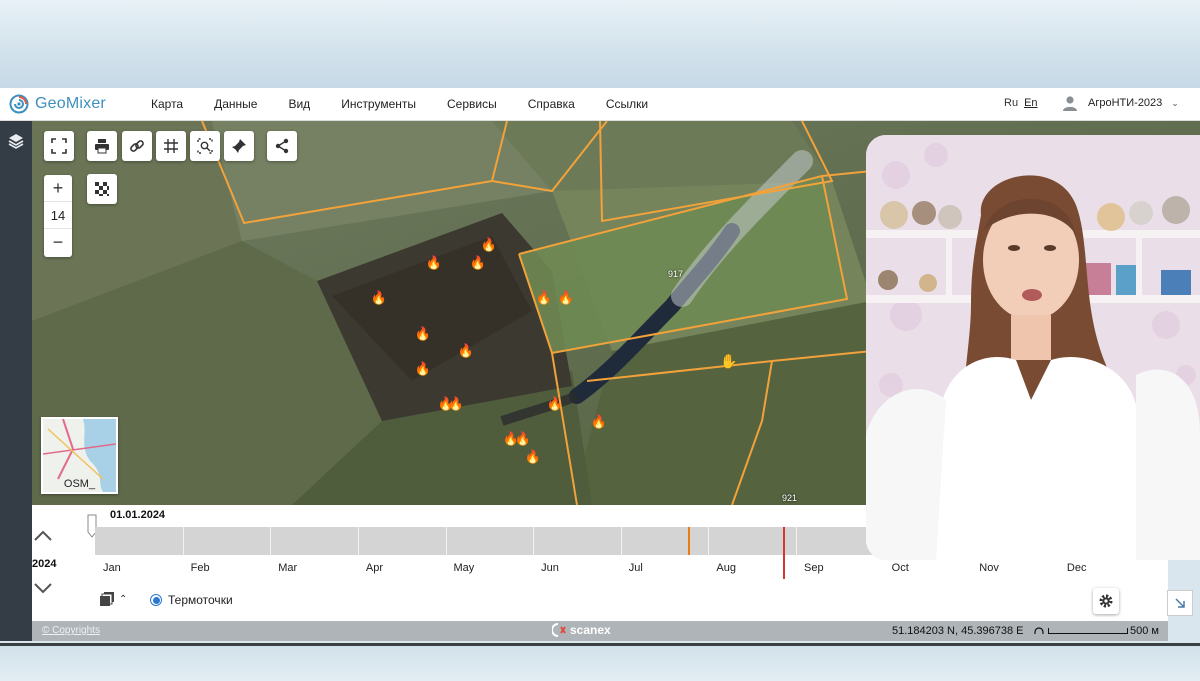  I want to click on permalink-button, so click(137, 146).